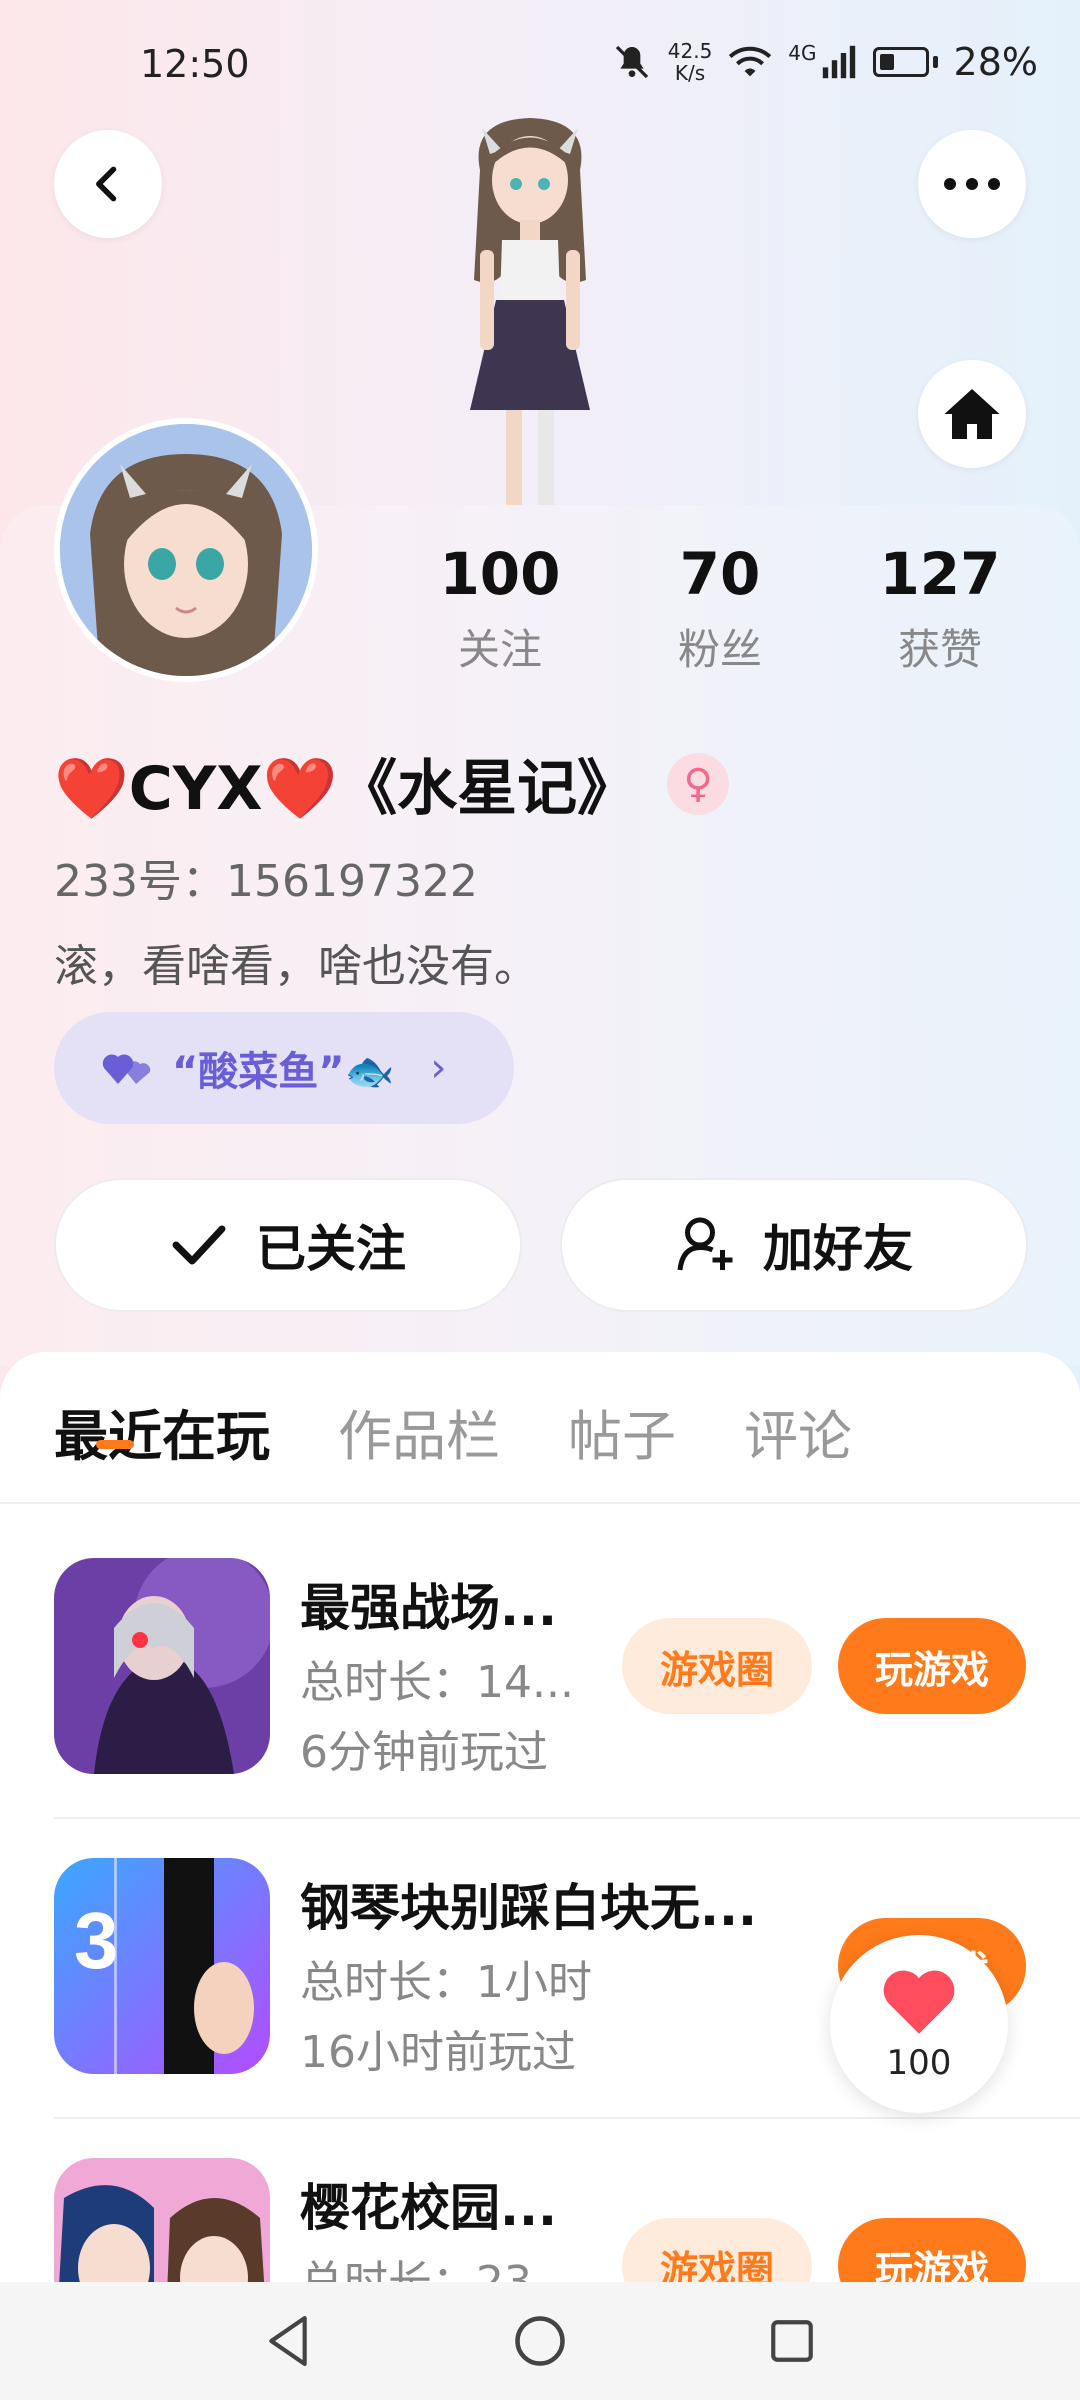 This screenshot has width=1080, height=2400. What do you see at coordinates (115, 1444) in the screenshot?
I see `active-tab-indicator` at bounding box center [115, 1444].